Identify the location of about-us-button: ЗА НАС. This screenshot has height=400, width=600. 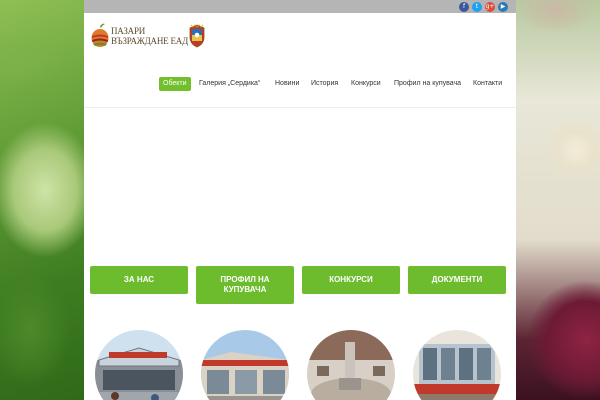
(139, 280).